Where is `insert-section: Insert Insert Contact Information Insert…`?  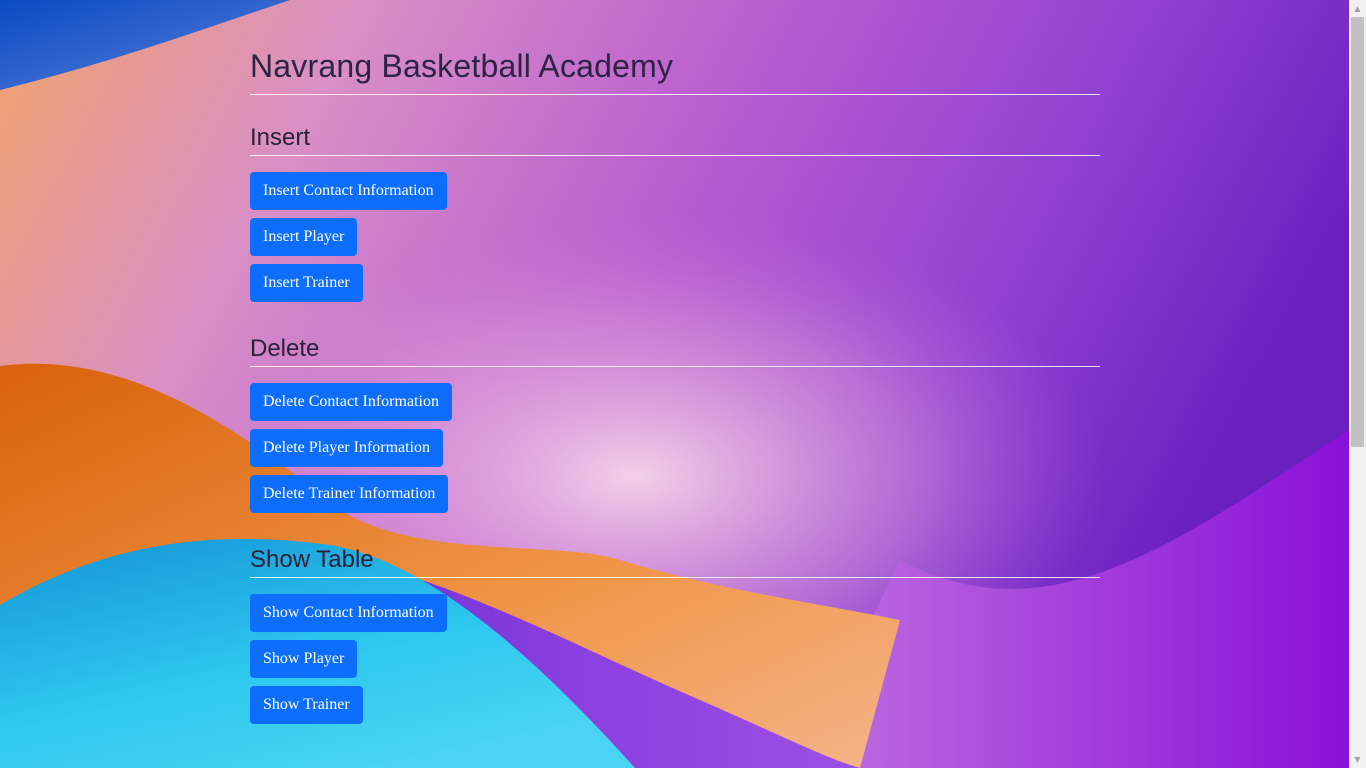
insert-section: Insert Insert Contact Information Insert… is located at coordinates (675, 212).